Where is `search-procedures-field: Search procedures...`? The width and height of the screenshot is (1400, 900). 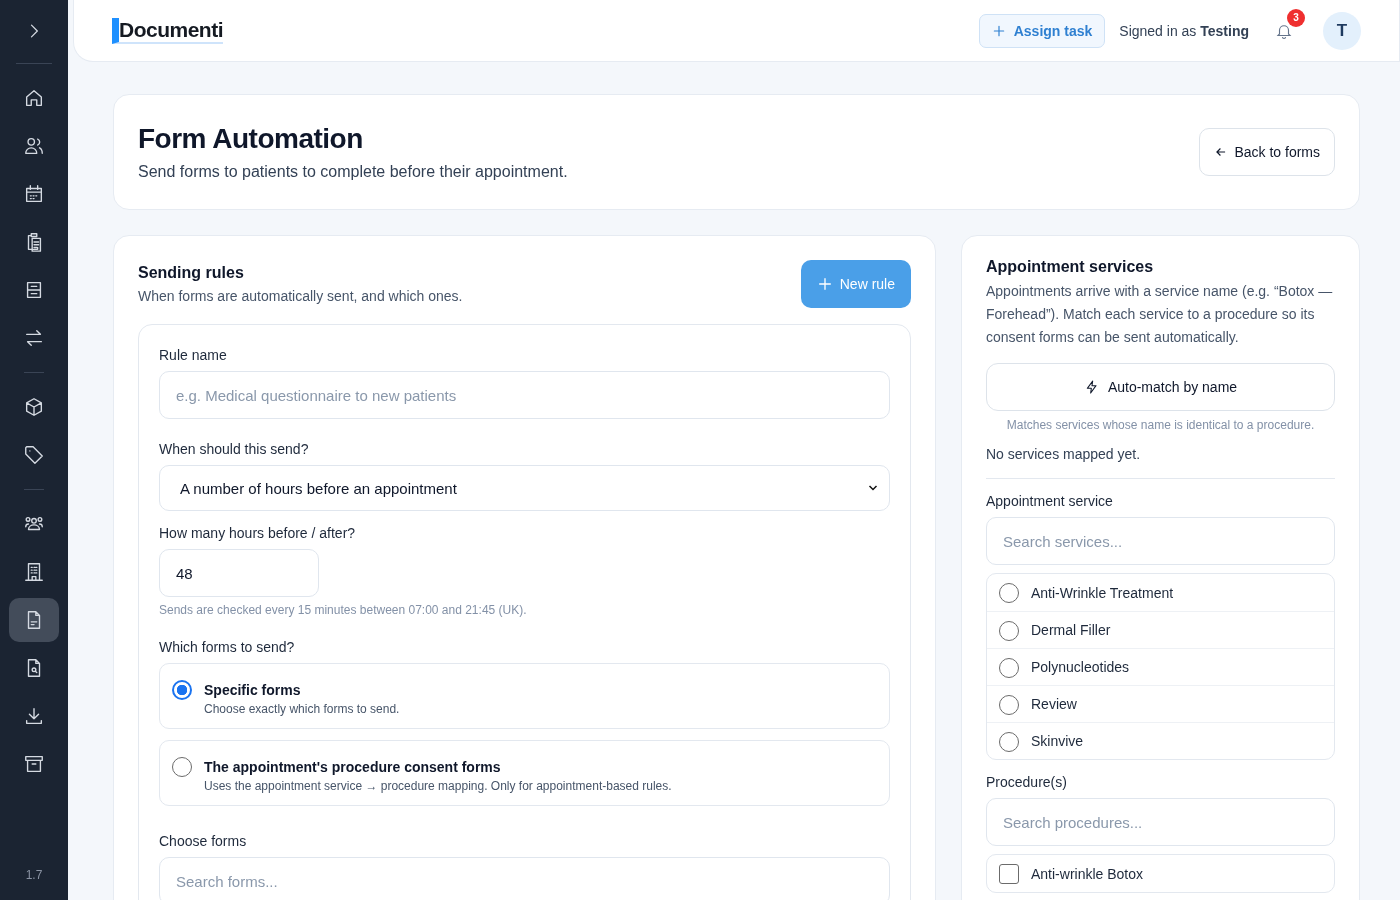
search-procedures-field: Search procedures... is located at coordinates (1160, 822).